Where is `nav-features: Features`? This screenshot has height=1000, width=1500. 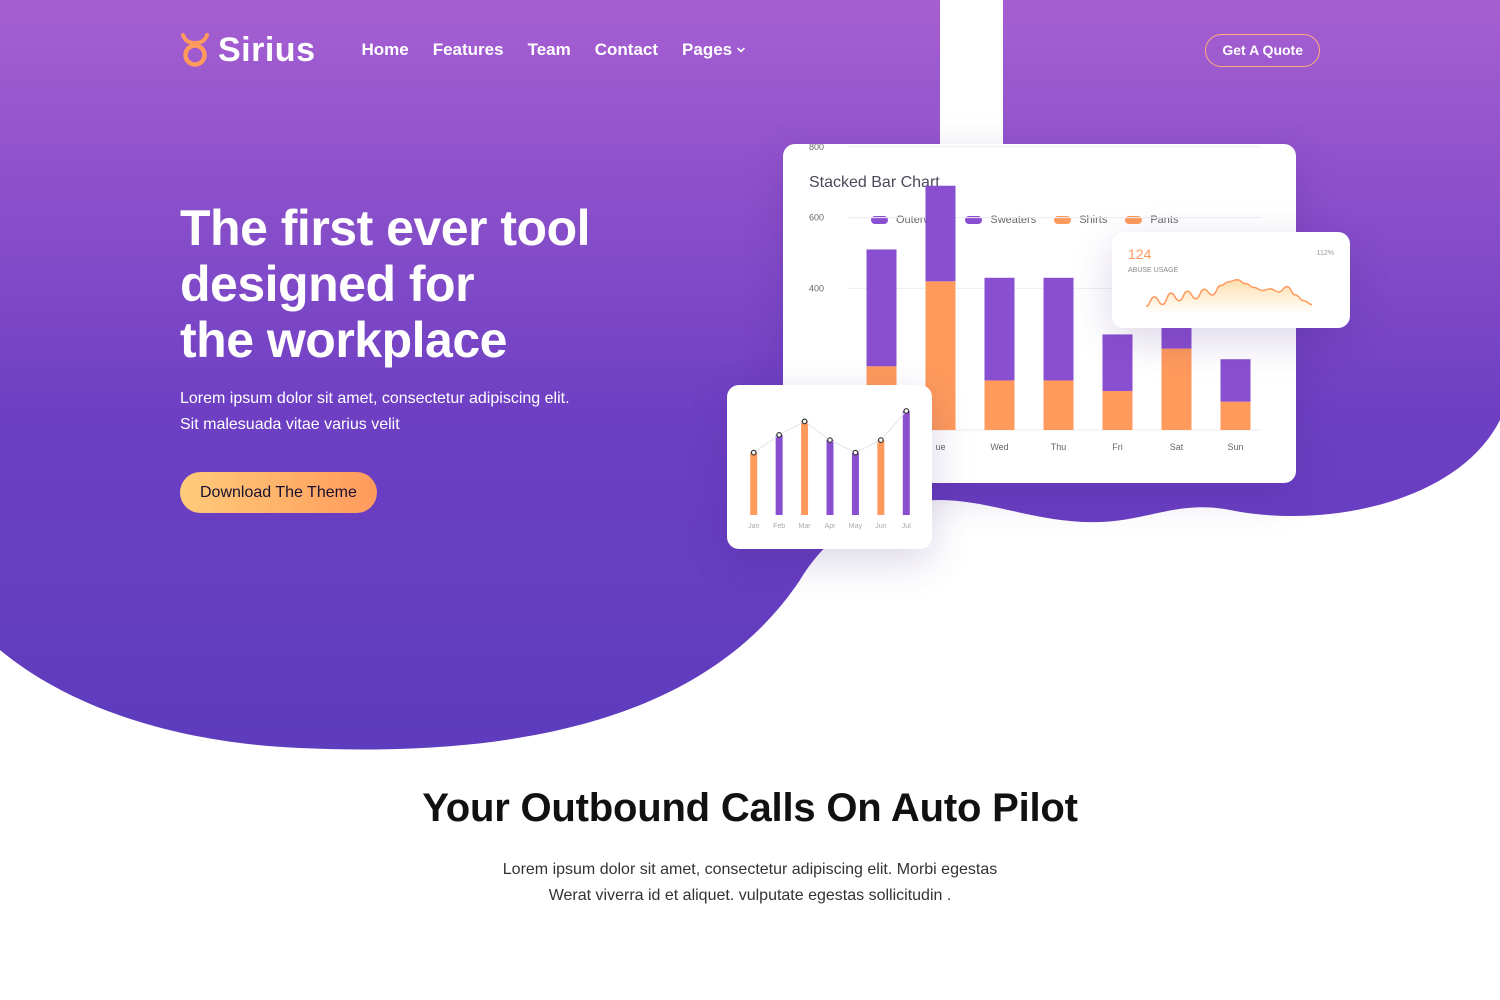
nav-features: Features is located at coordinates (468, 50).